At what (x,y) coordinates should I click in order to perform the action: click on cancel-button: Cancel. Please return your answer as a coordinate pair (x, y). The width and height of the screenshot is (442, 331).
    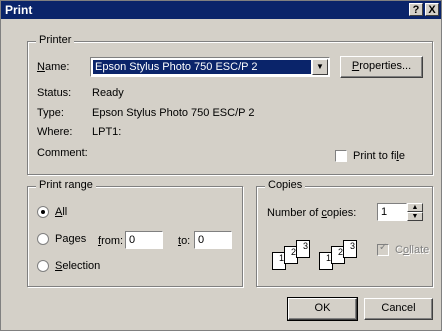
    Looking at the image, I should click on (398, 309).